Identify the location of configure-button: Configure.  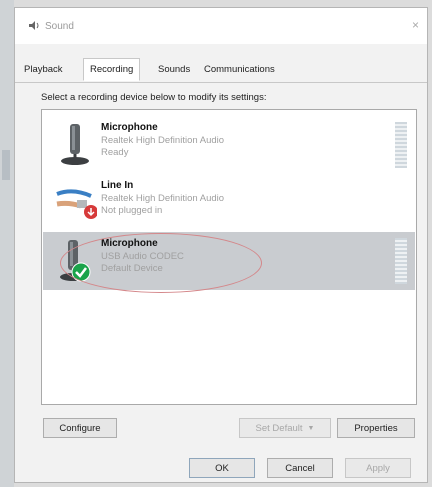
(80, 428).